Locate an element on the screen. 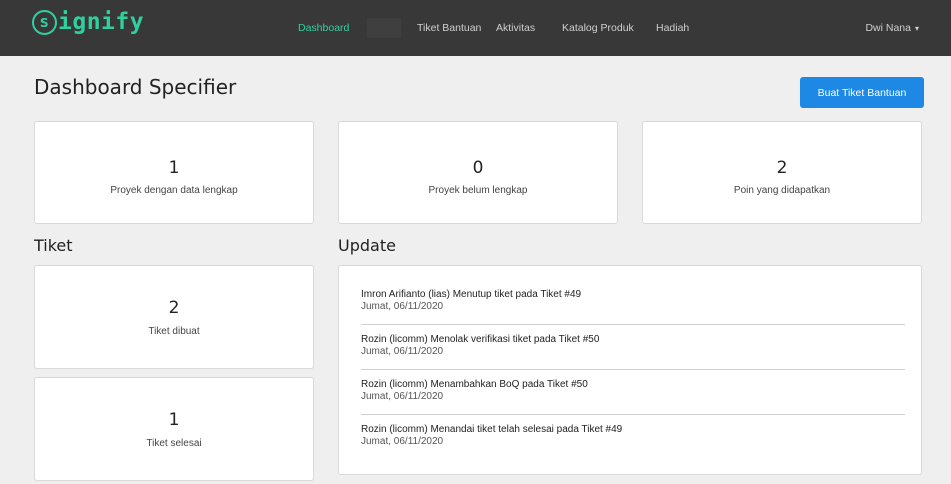 The height and width of the screenshot is (484, 951). tiket-created-card: 2 Tiket dibuat is located at coordinates (174, 317).